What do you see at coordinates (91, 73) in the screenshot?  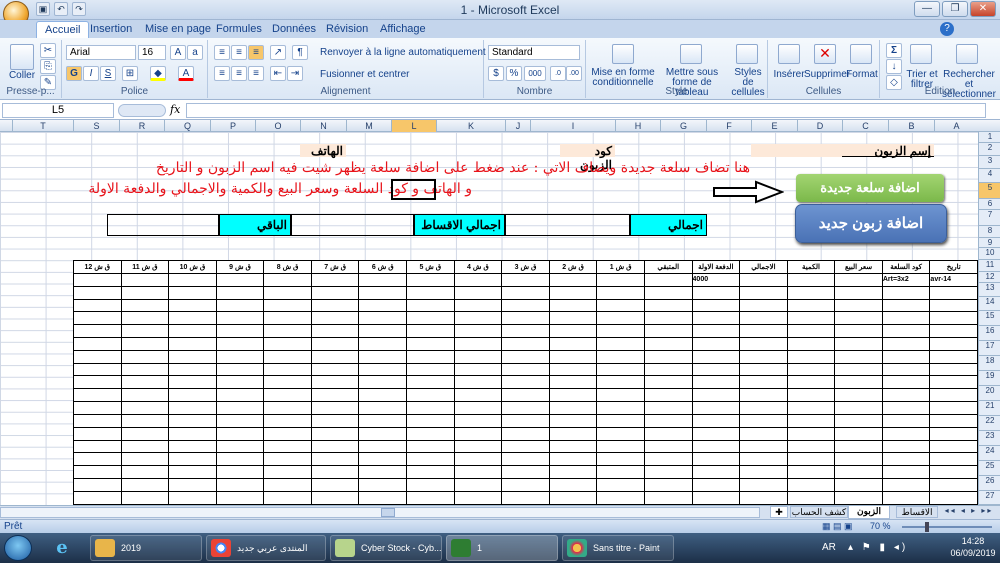 I see `italic-button: I` at bounding box center [91, 73].